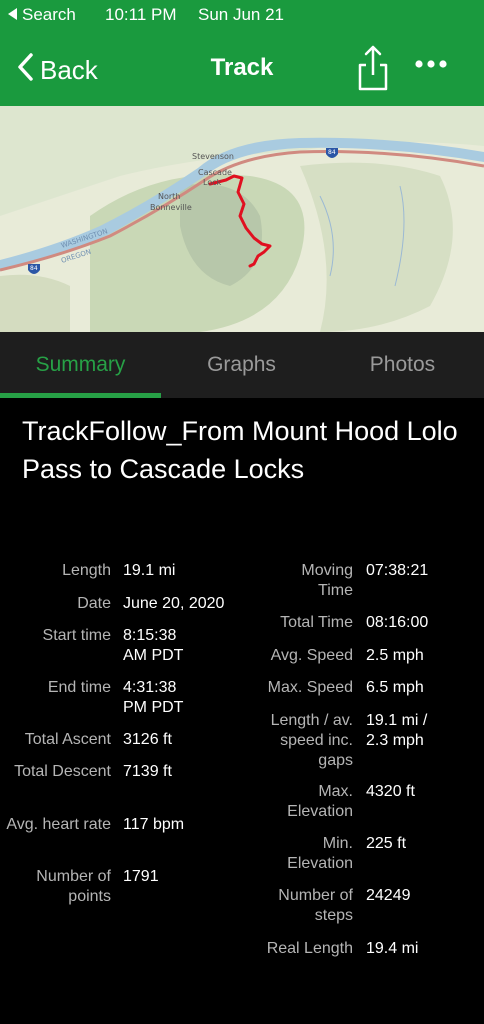  Describe the element at coordinates (242, 69) in the screenshot. I see `navigation-bar: Back Track` at that location.